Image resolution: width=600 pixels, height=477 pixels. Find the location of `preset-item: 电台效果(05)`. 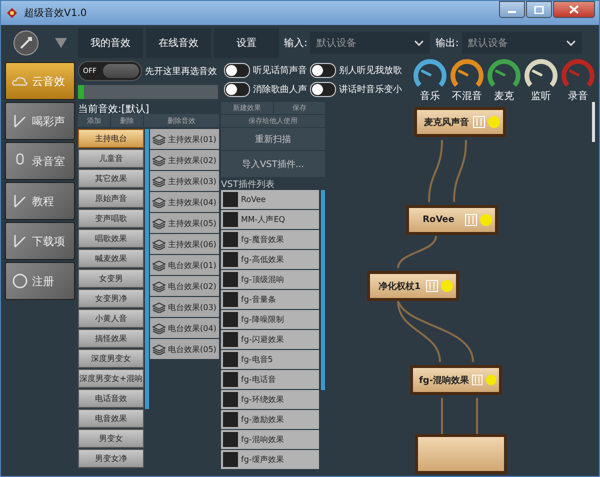

preset-item: 电台效果(05) is located at coordinates (184, 349).